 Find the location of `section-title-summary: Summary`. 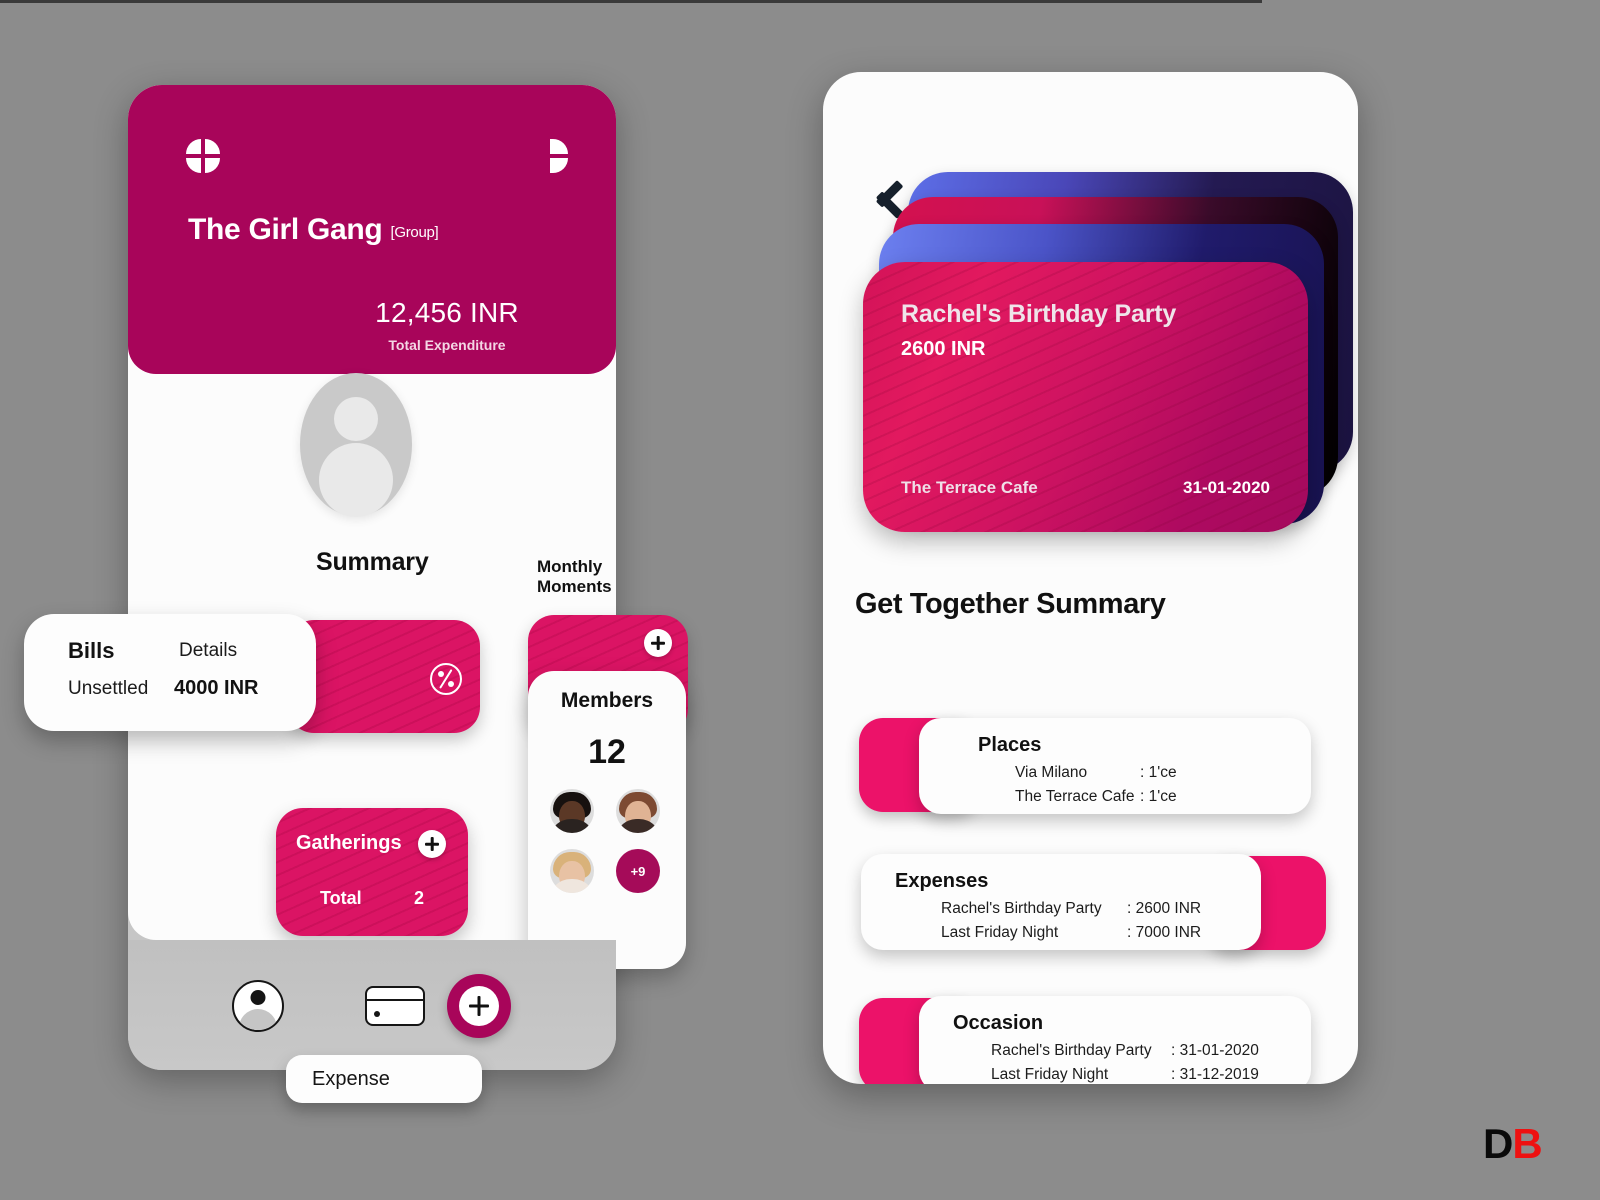

section-title-summary: Summary is located at coordinates (372, 562).